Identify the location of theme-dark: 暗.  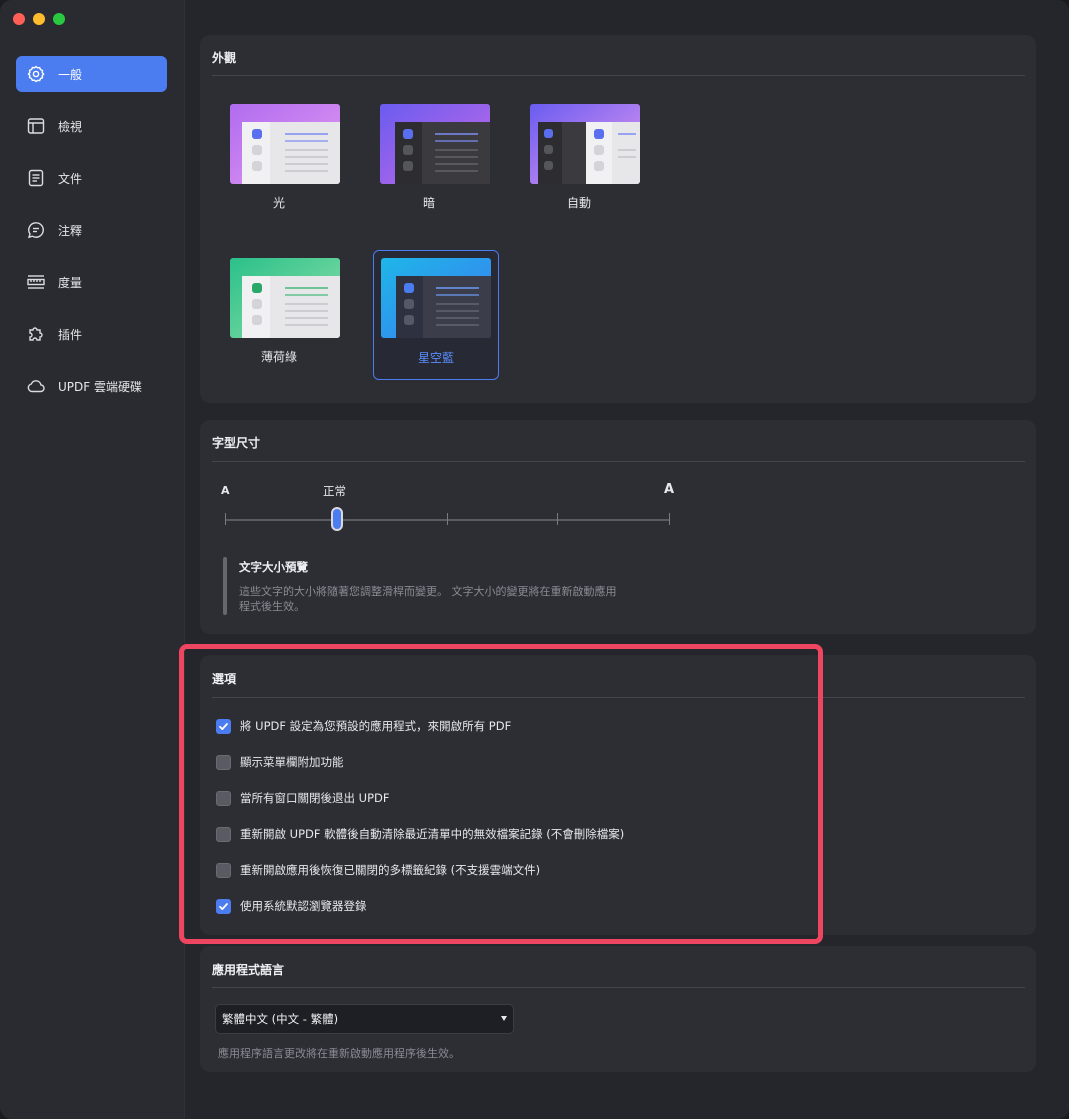
(429, 159).